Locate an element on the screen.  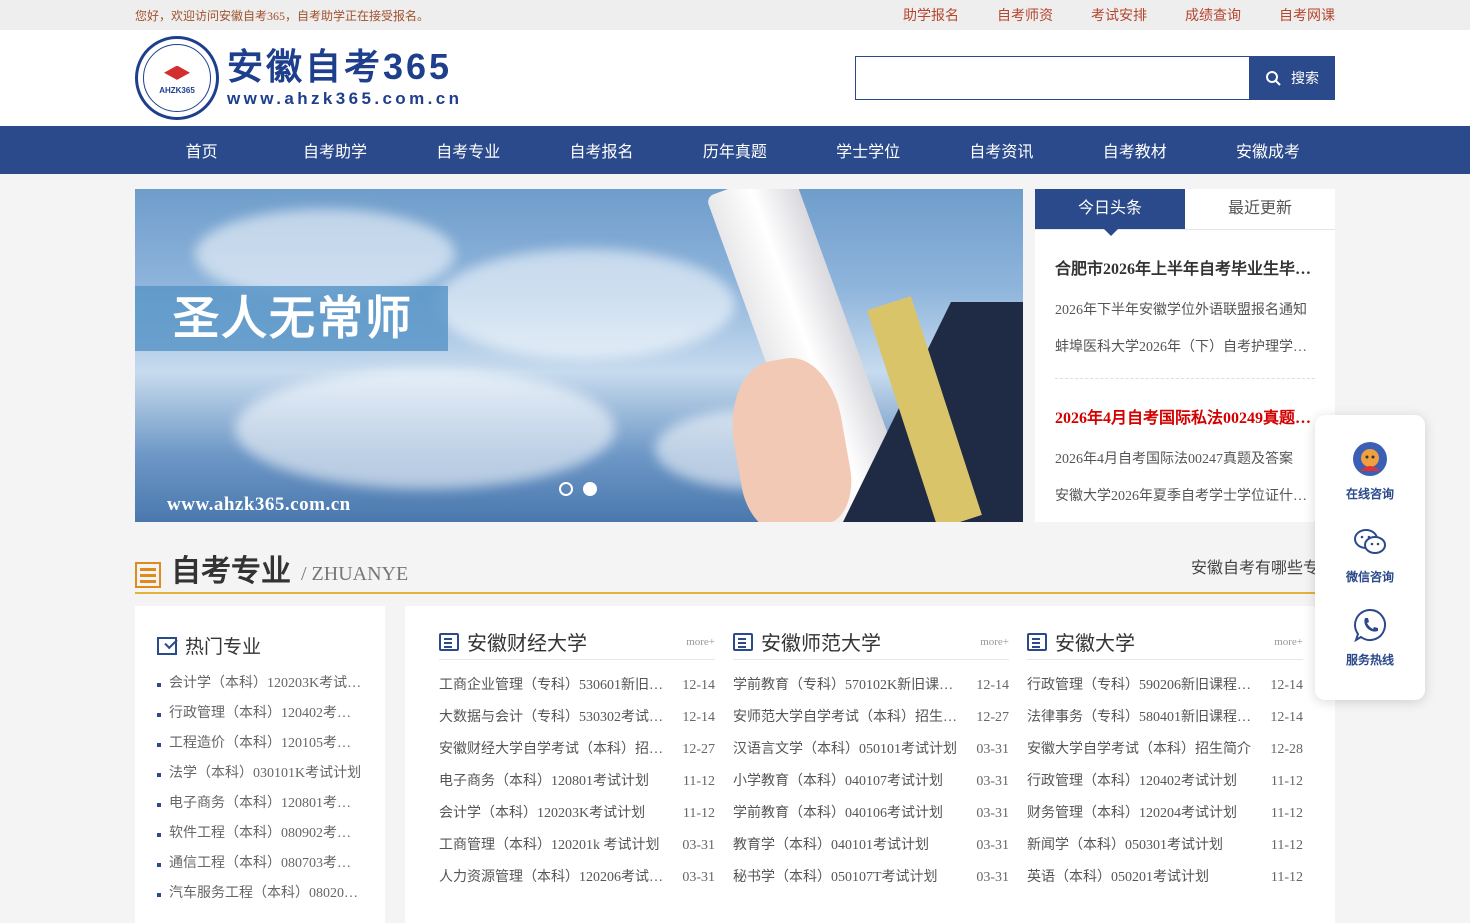
list-item: 安徽财经大学自学考试（本科）招生简介 12-27 is located at coordinates (577, 750).